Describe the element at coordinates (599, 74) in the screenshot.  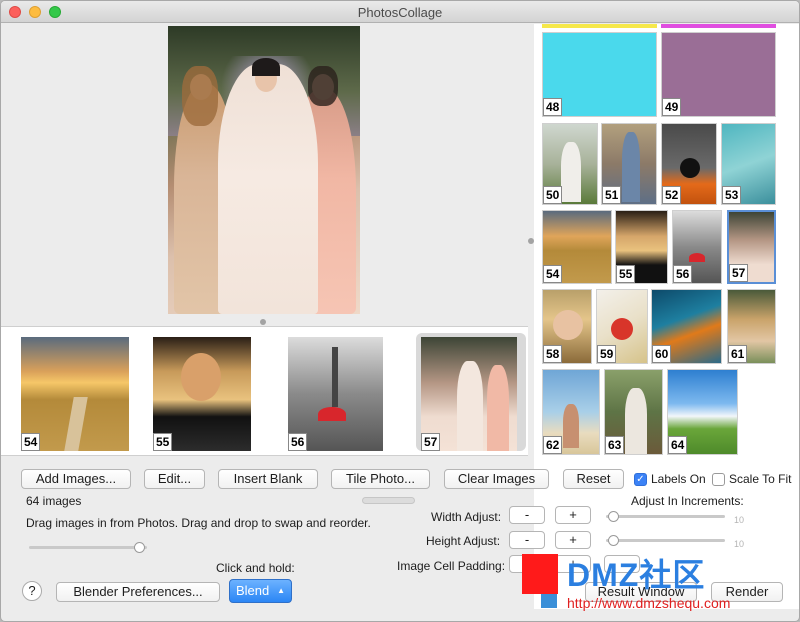
I see `grid-tile: 48` at that location.